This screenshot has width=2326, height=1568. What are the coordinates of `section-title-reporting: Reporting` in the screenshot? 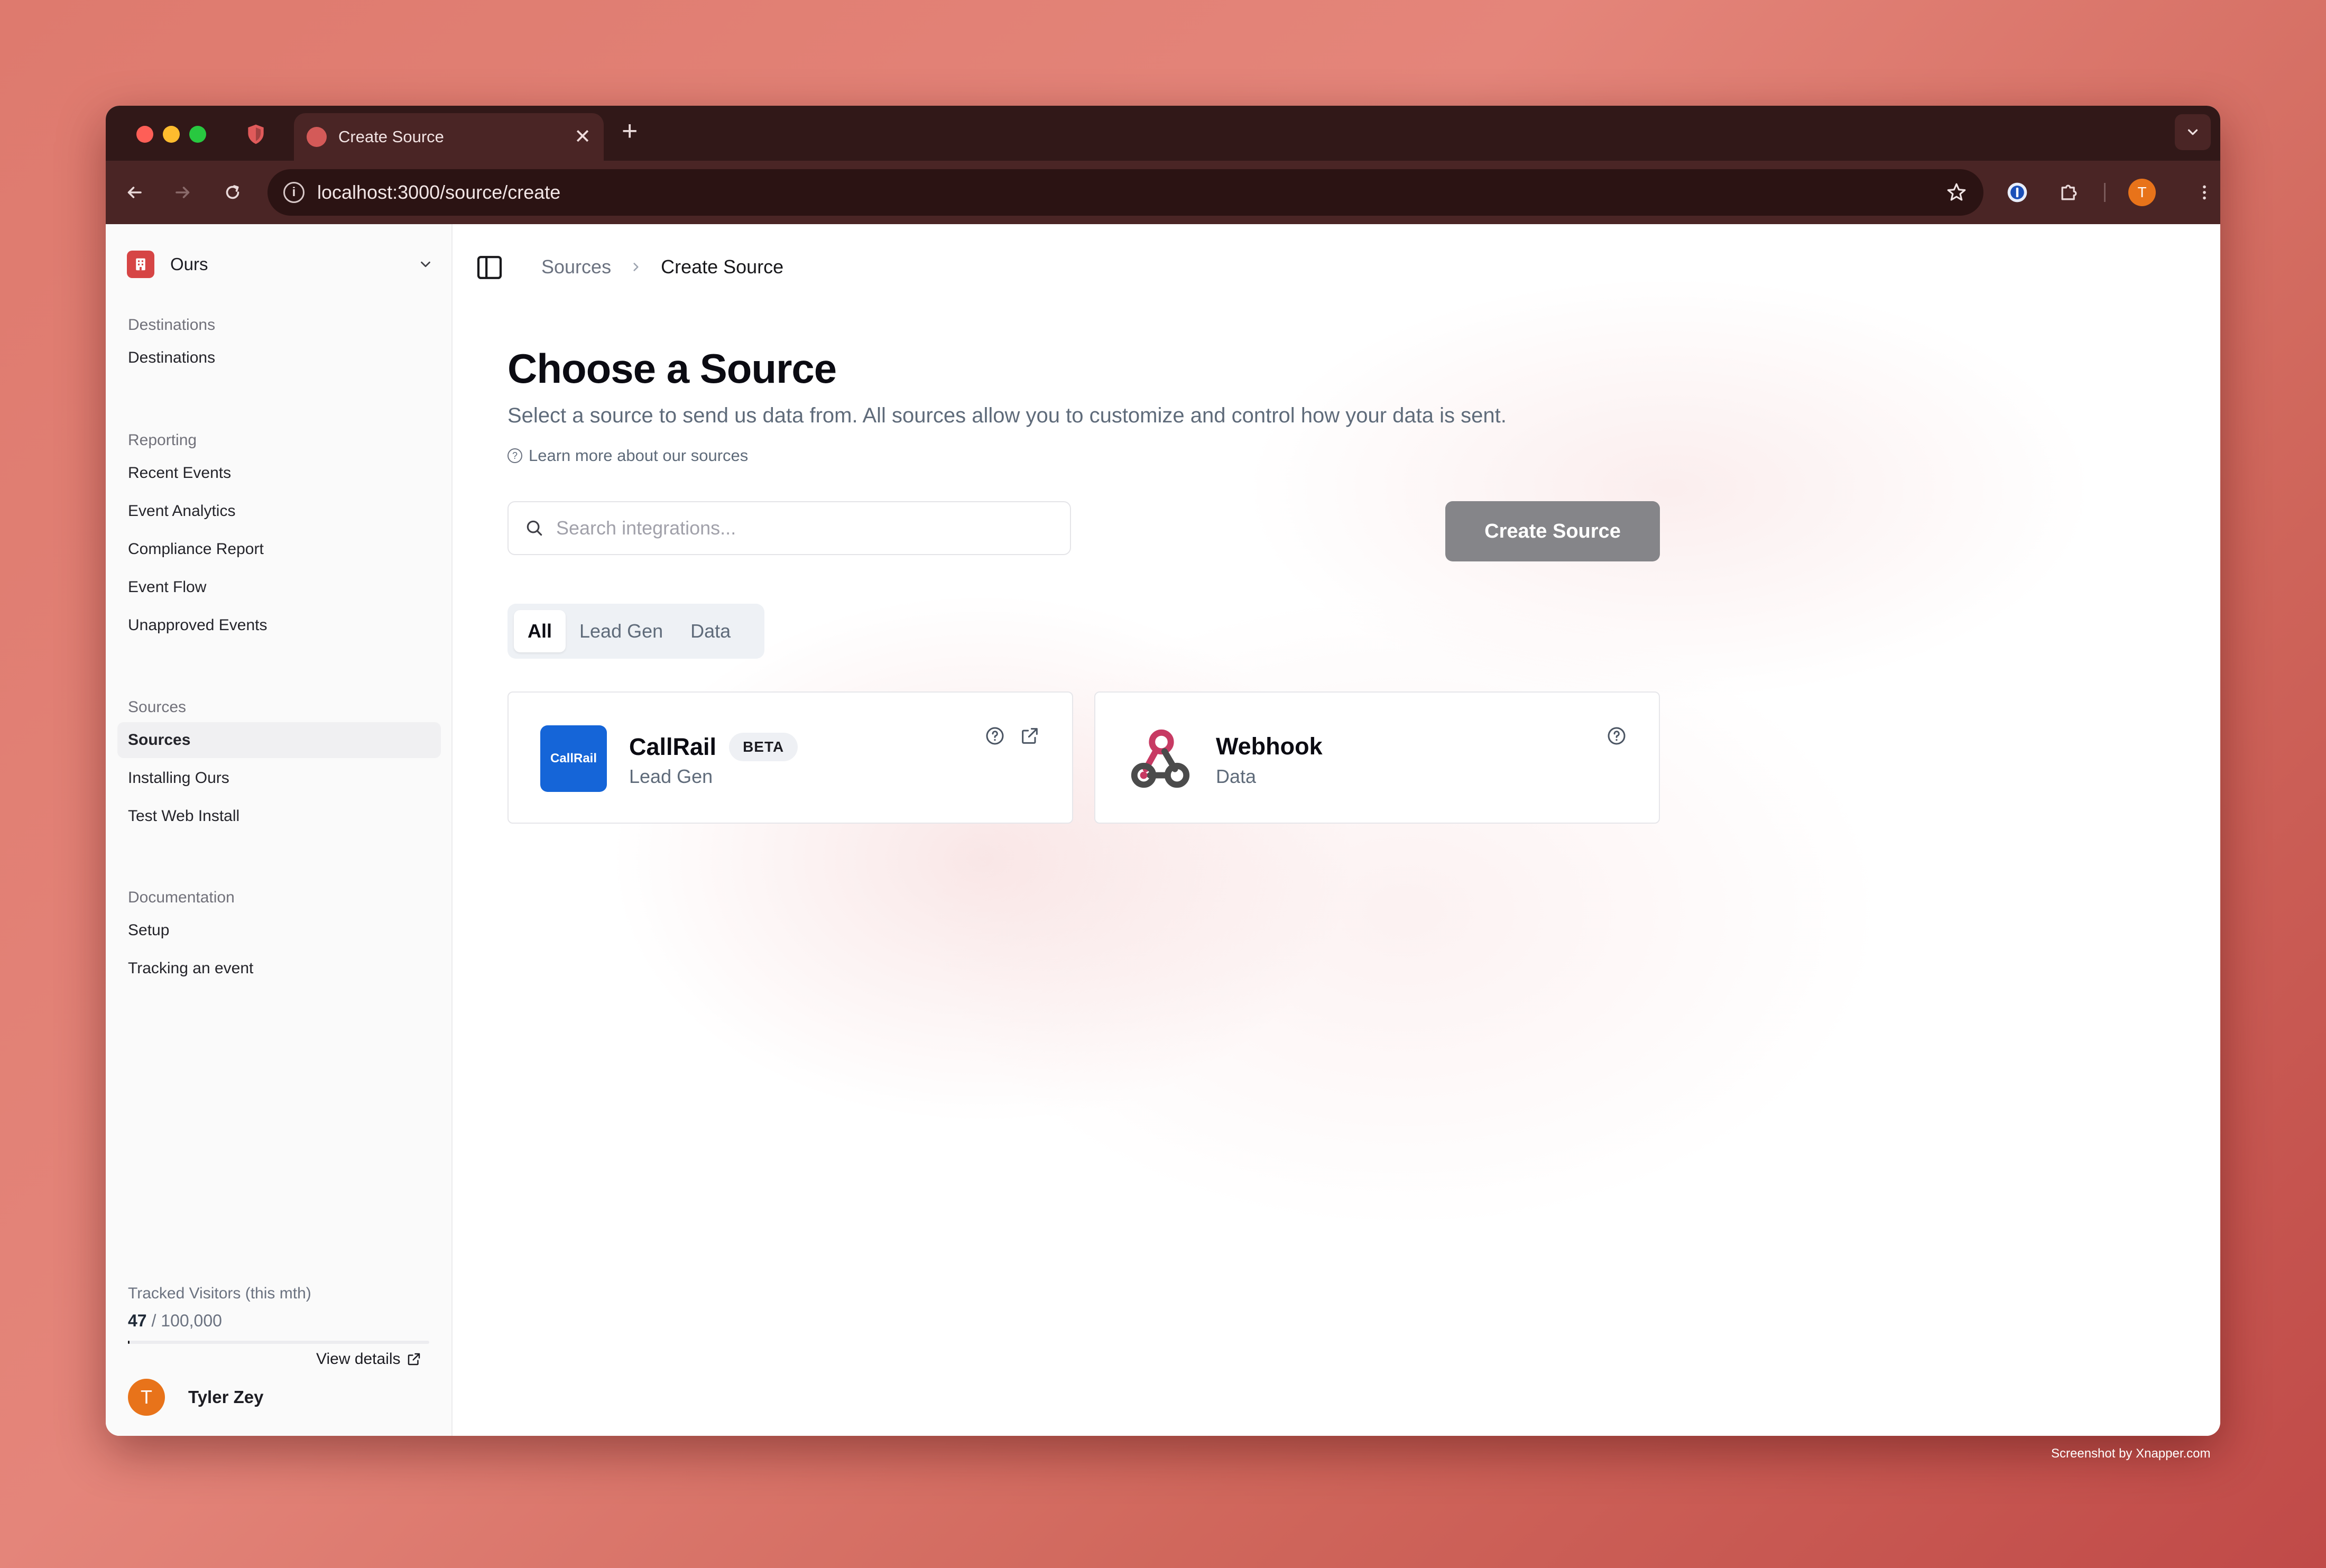 It's located at (163, 440).